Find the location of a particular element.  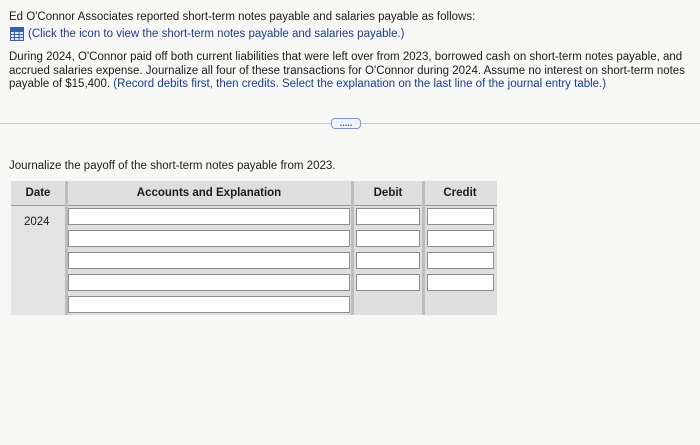

header-accounts: Accounts and Explanation is located at coordinates (209, 193).